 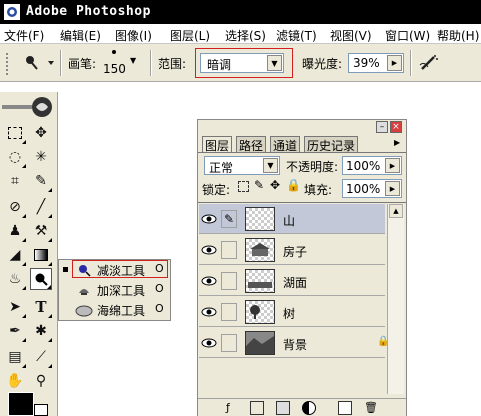 I want to click on menu-image: 图像(I), so click(x=133, y=35).